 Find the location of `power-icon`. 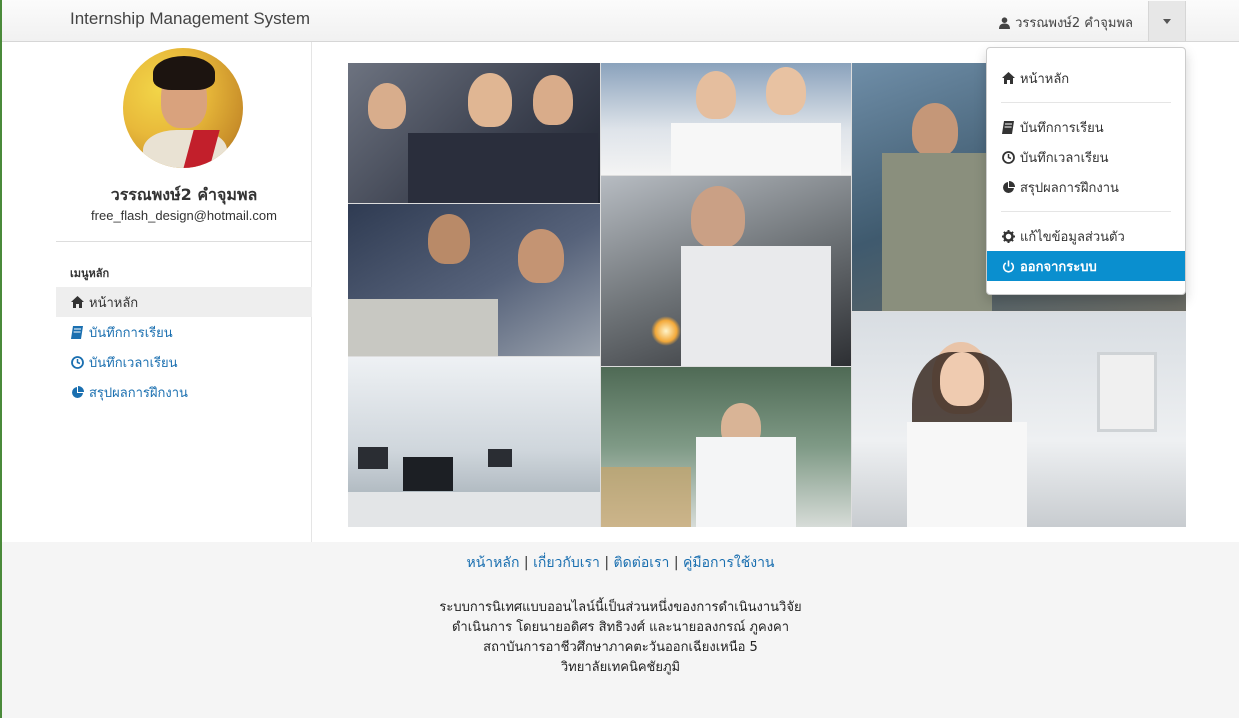

power-icon is located at coordinates (1008, 266).